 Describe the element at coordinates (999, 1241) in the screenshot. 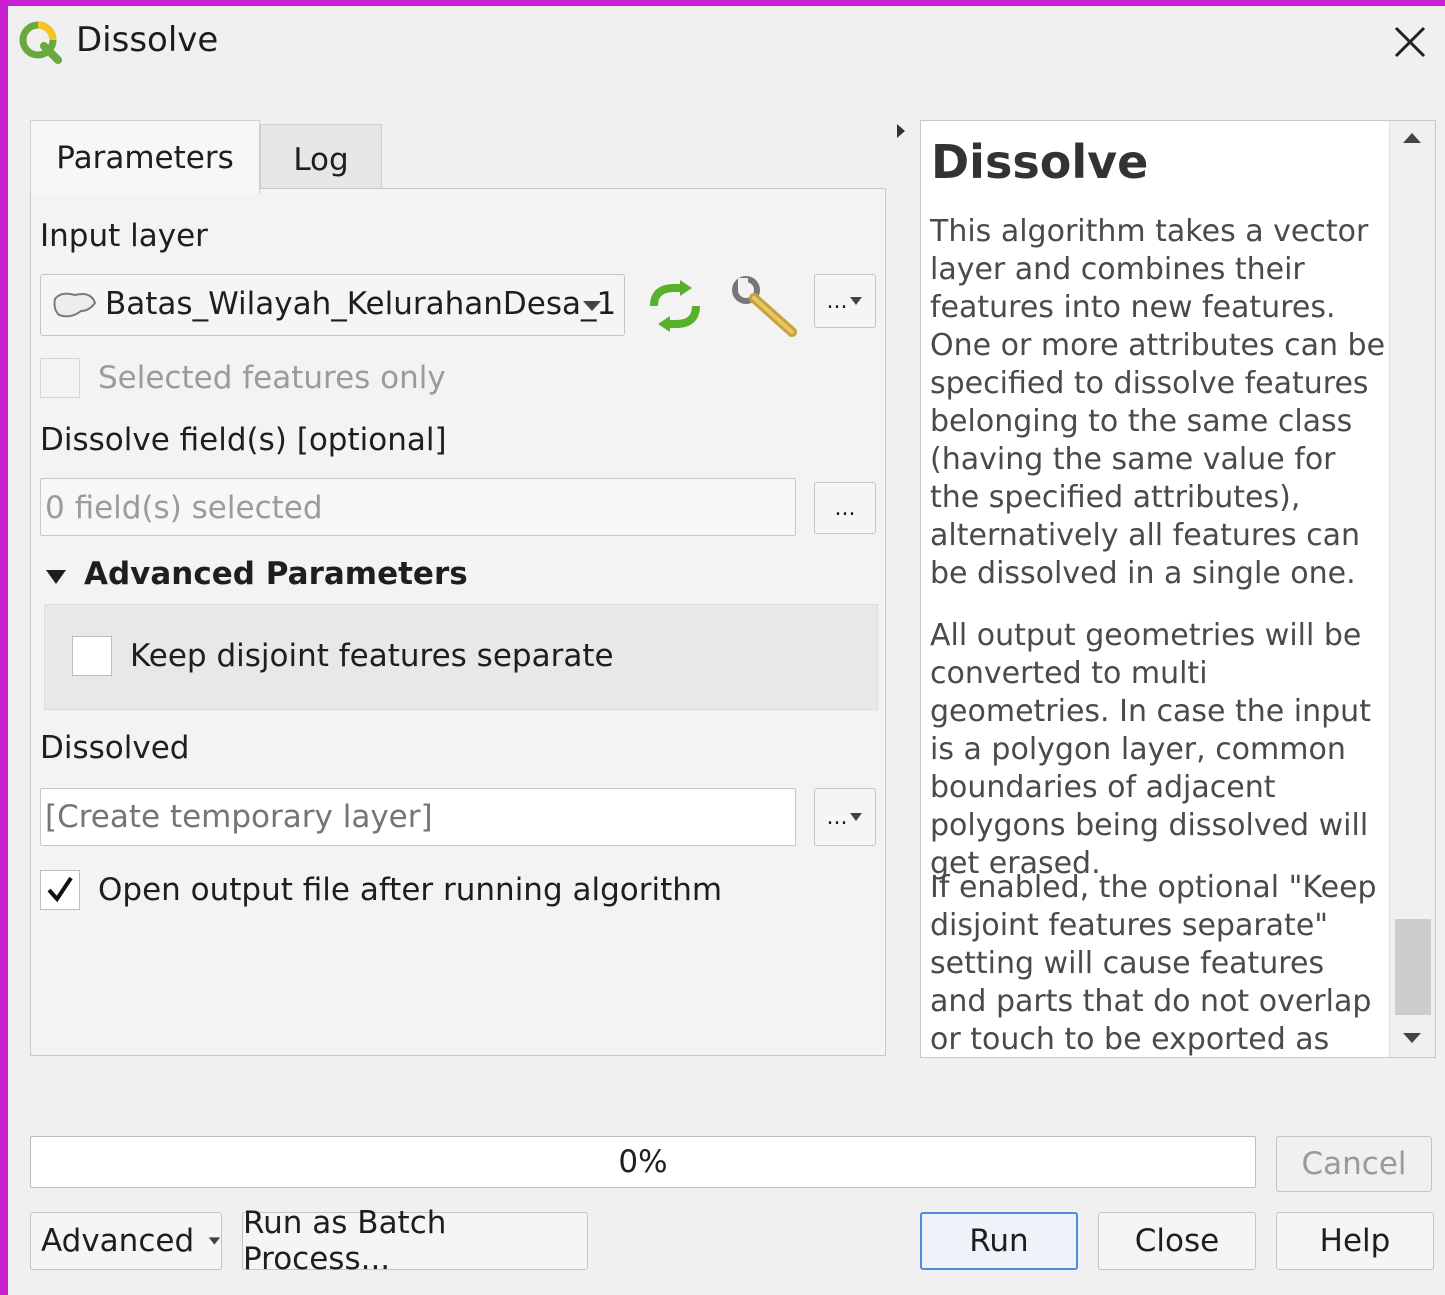

I see `run-button: Run` at that location.